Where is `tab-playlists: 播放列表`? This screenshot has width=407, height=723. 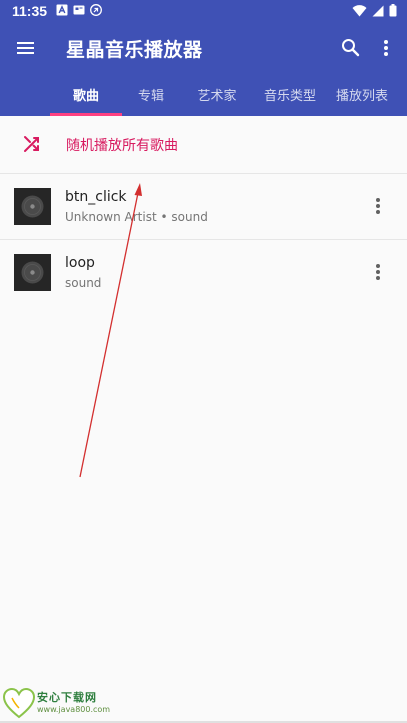
tab-playlists: 播放列表 is located at coordinates (362, 94).